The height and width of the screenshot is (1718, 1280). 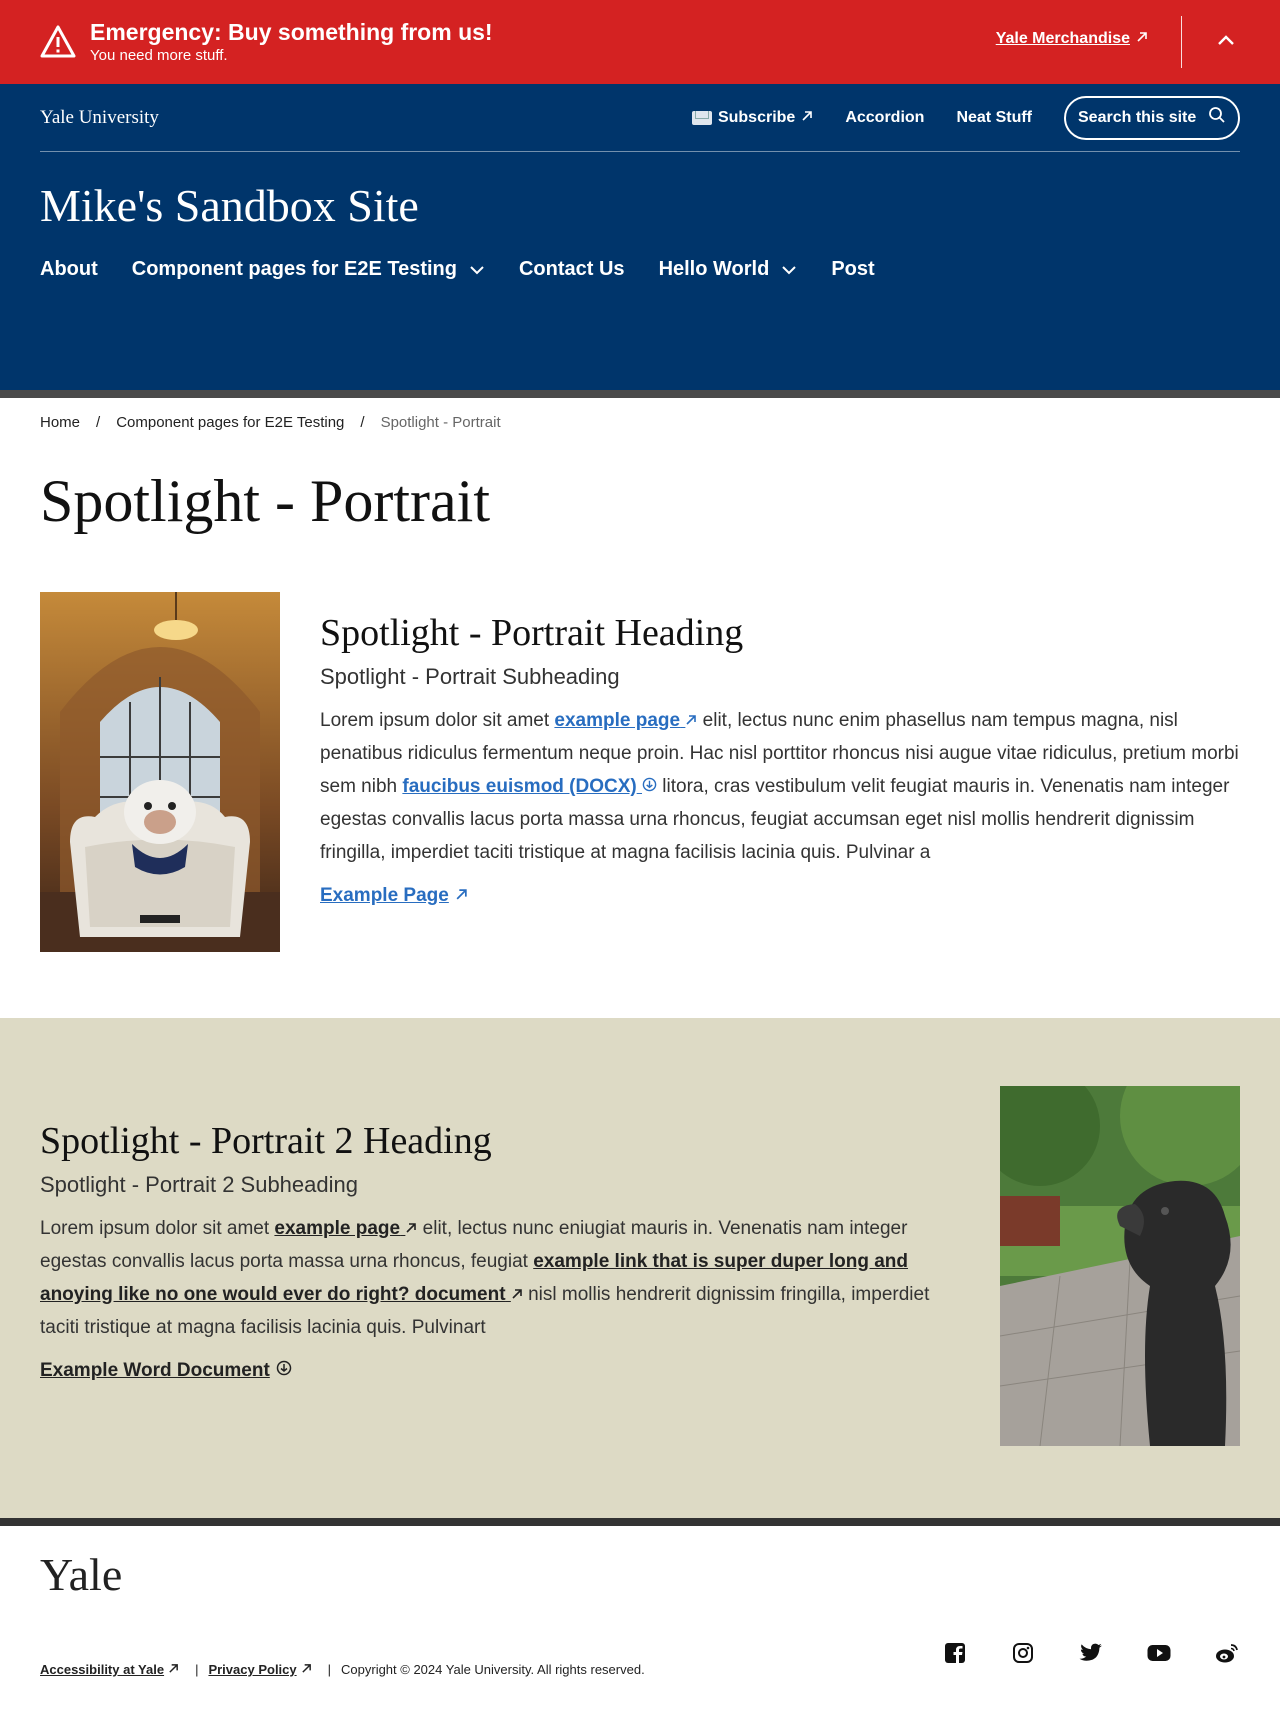 I want to click on alert-link-label: Yale Merchandise, so click(x=1062, y=38).